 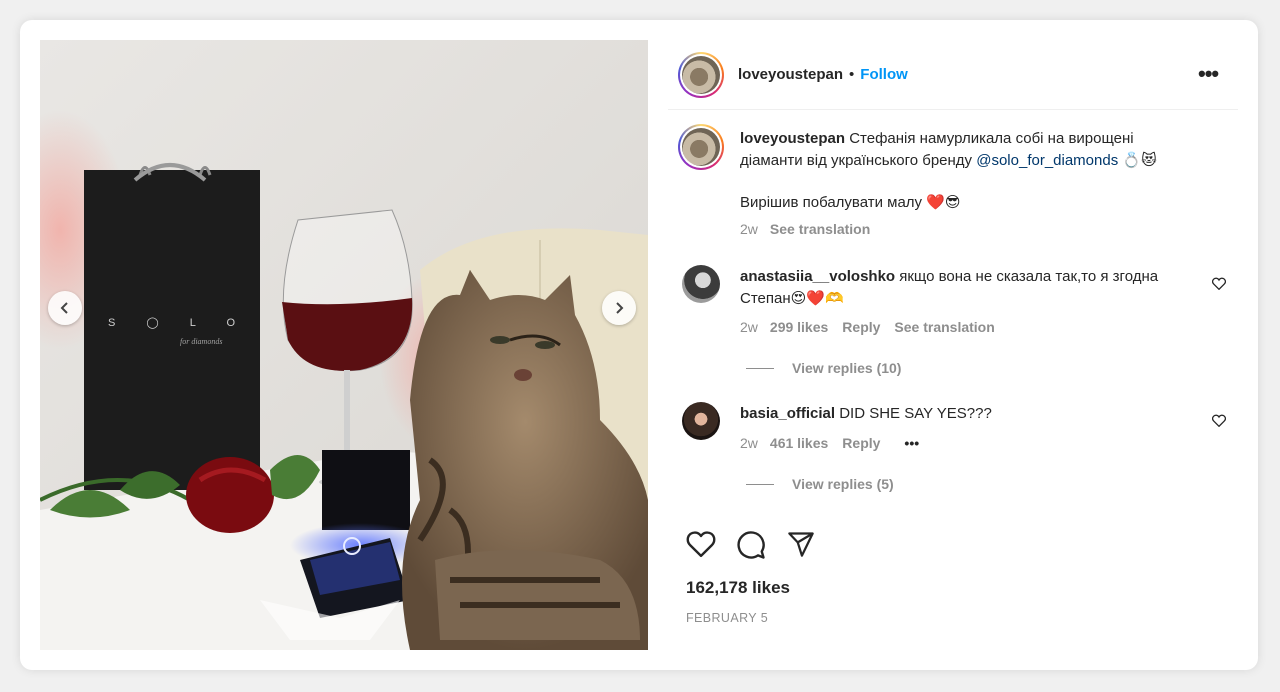 What do you see at coordinates (850, 202) in the screenshot?
I see `caption-line-3: Вирішив побалувати малу ❤️😎` at bounding box center [850, 202].